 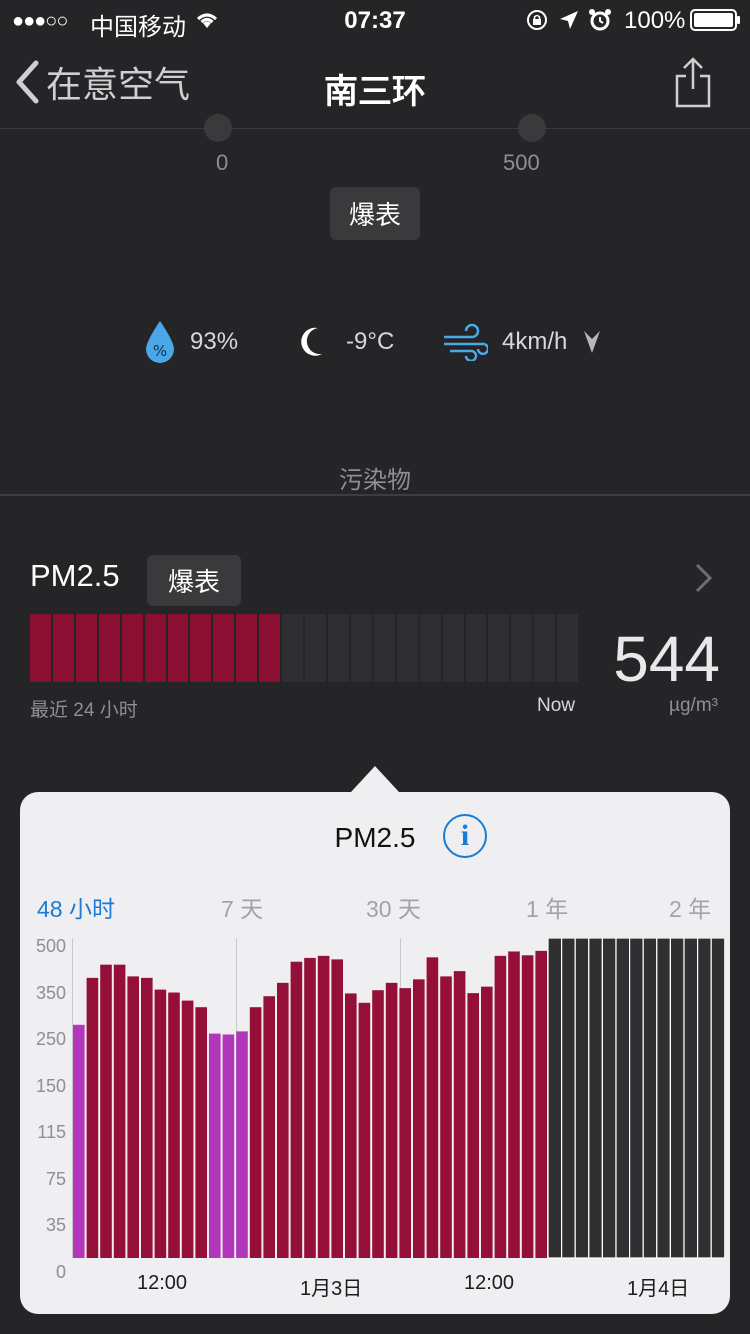 I want to click on scale-max-label: 500, so click(x=521, y=162).